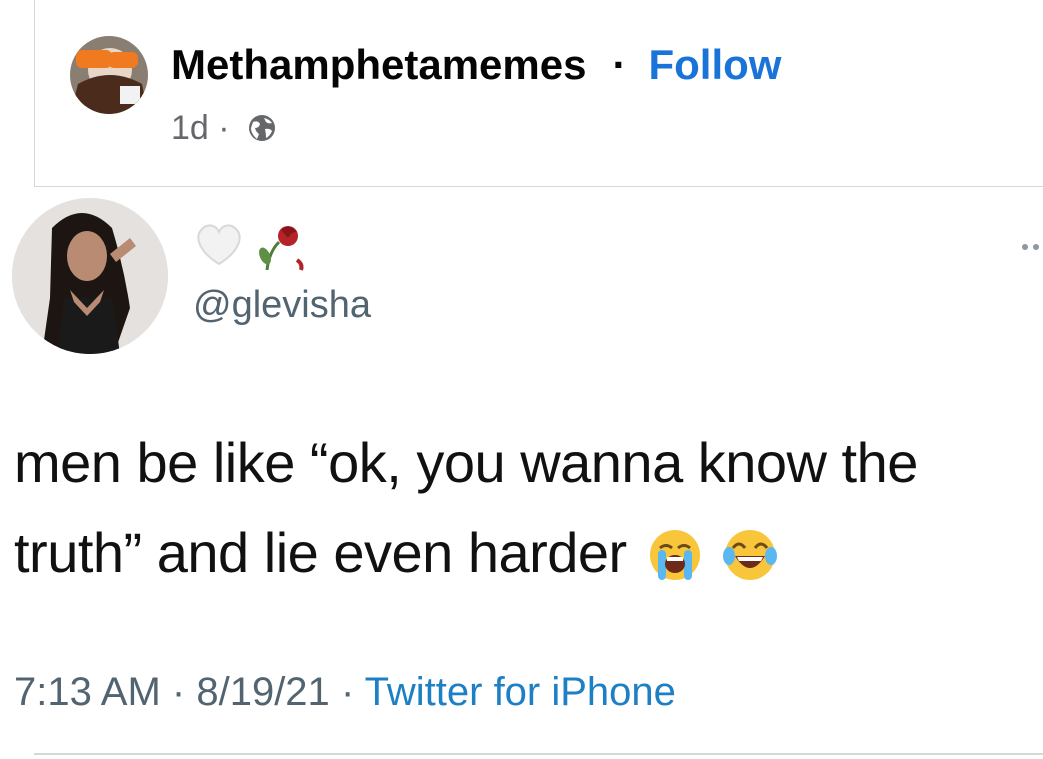  I want to click on tweet-time: 7:13 AM, so click(87, 692).